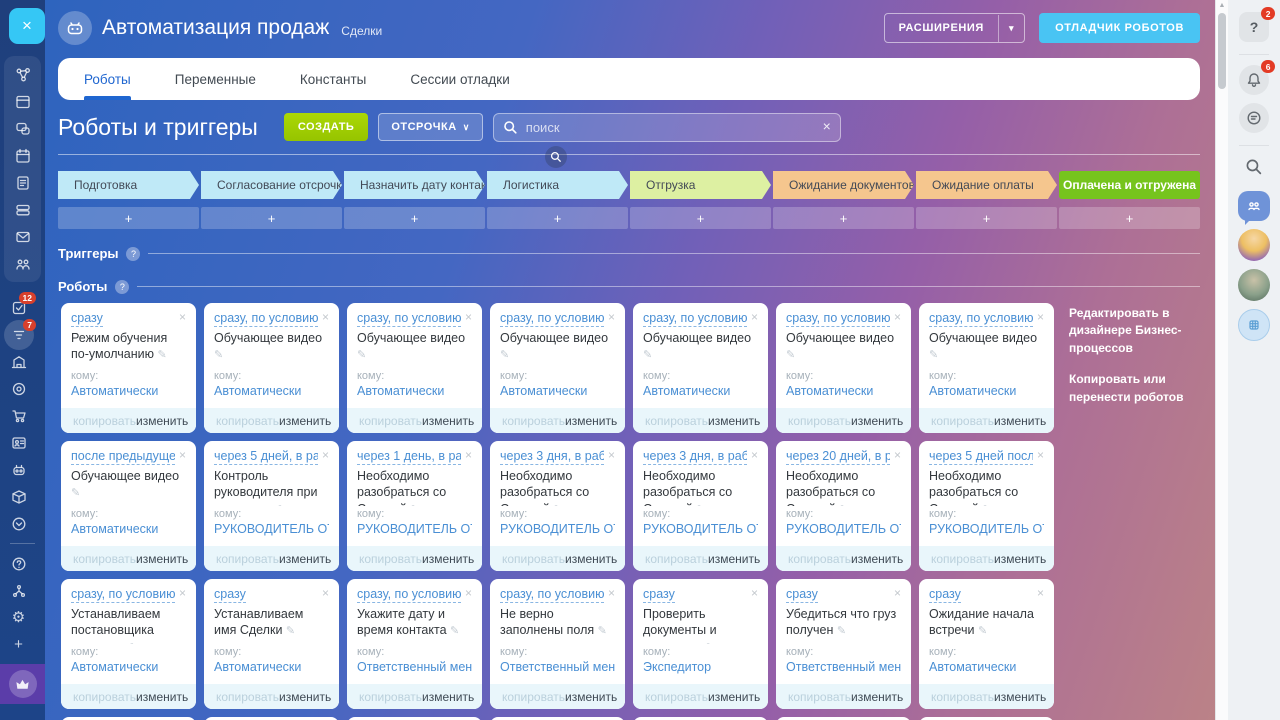  What do you see at coordinates (18, 563) in the screenshot?
I see `sidebar-item-help` at bounding box center [18, 563].